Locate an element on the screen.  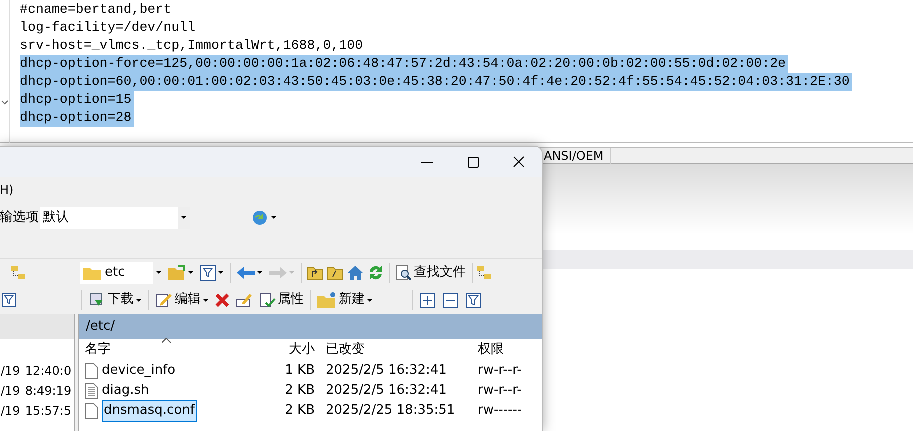
time-cell-text: 12:40:0 is located at coordinates (48, 371).